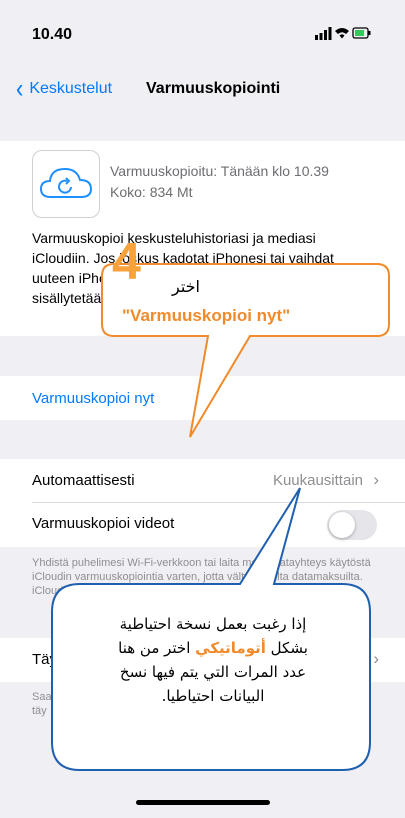 Image resolution: width=405 pixels, height=818 pixels. I want to click on page-title: Varmuuskopiointi, so click(213, 88).